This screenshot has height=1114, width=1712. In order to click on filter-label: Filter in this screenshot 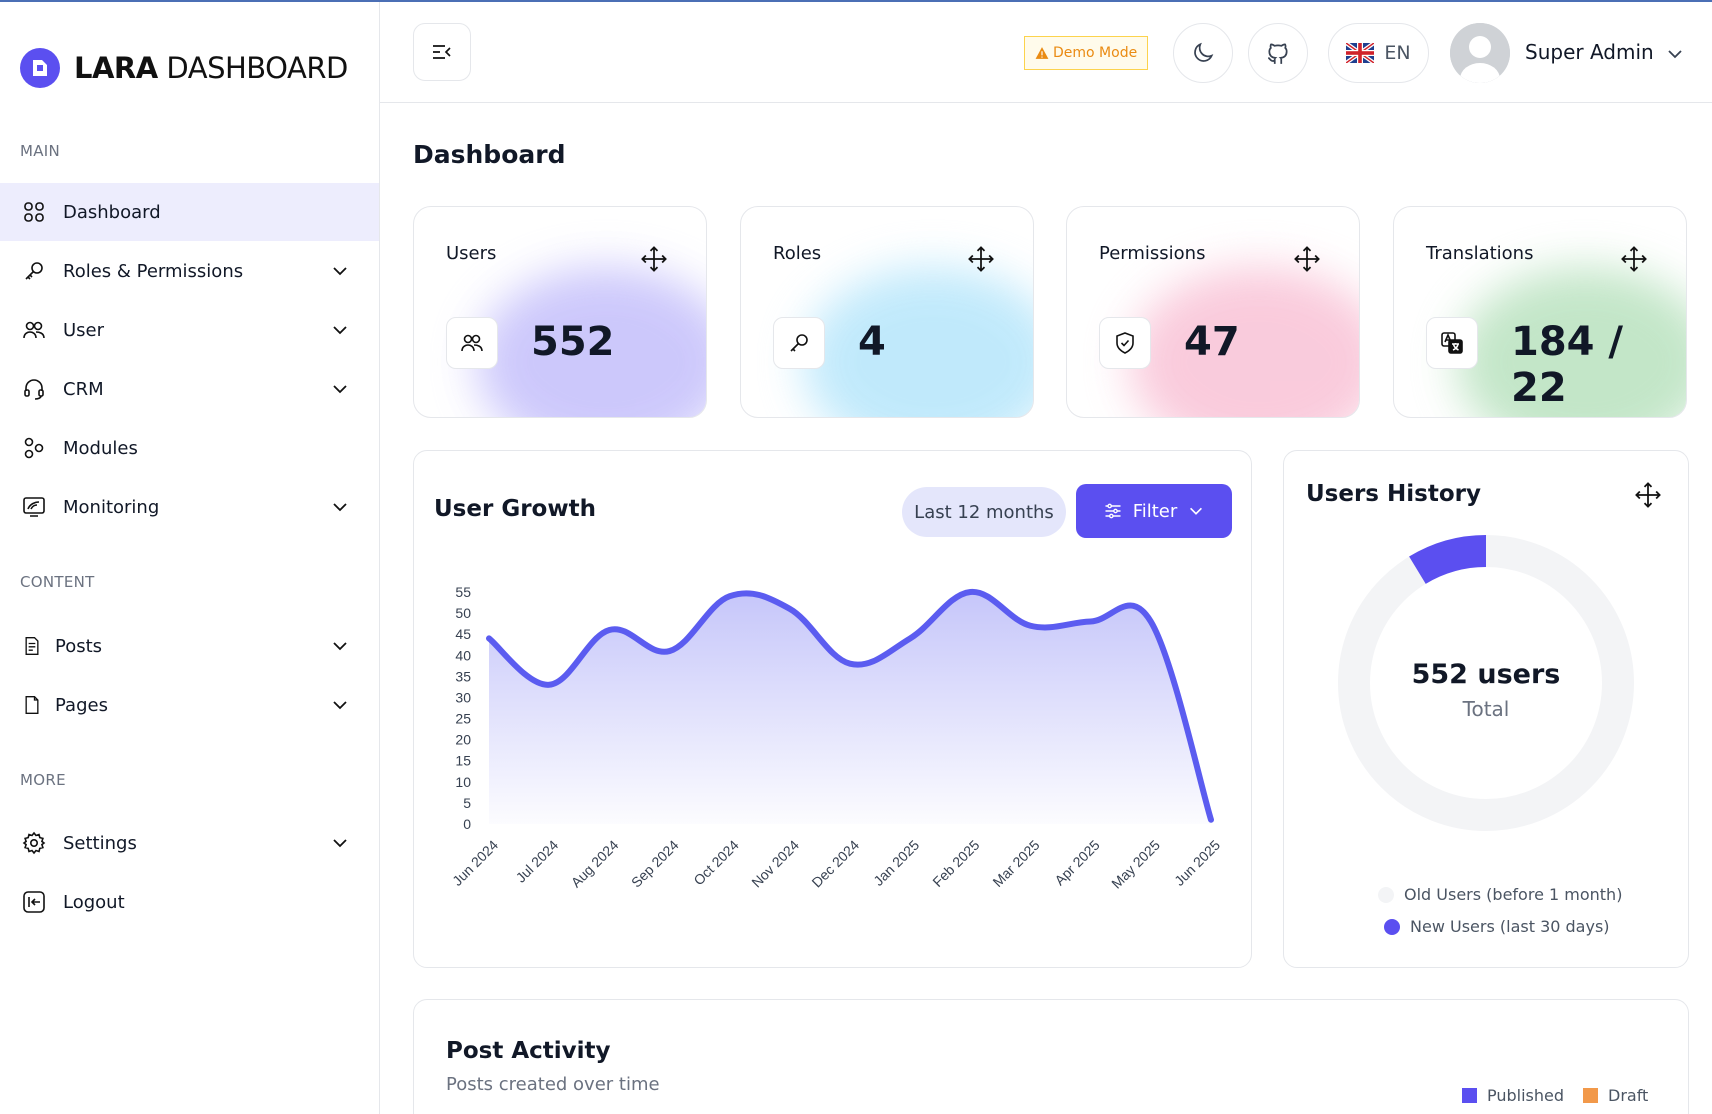, I will do `click(1155, 511)`.